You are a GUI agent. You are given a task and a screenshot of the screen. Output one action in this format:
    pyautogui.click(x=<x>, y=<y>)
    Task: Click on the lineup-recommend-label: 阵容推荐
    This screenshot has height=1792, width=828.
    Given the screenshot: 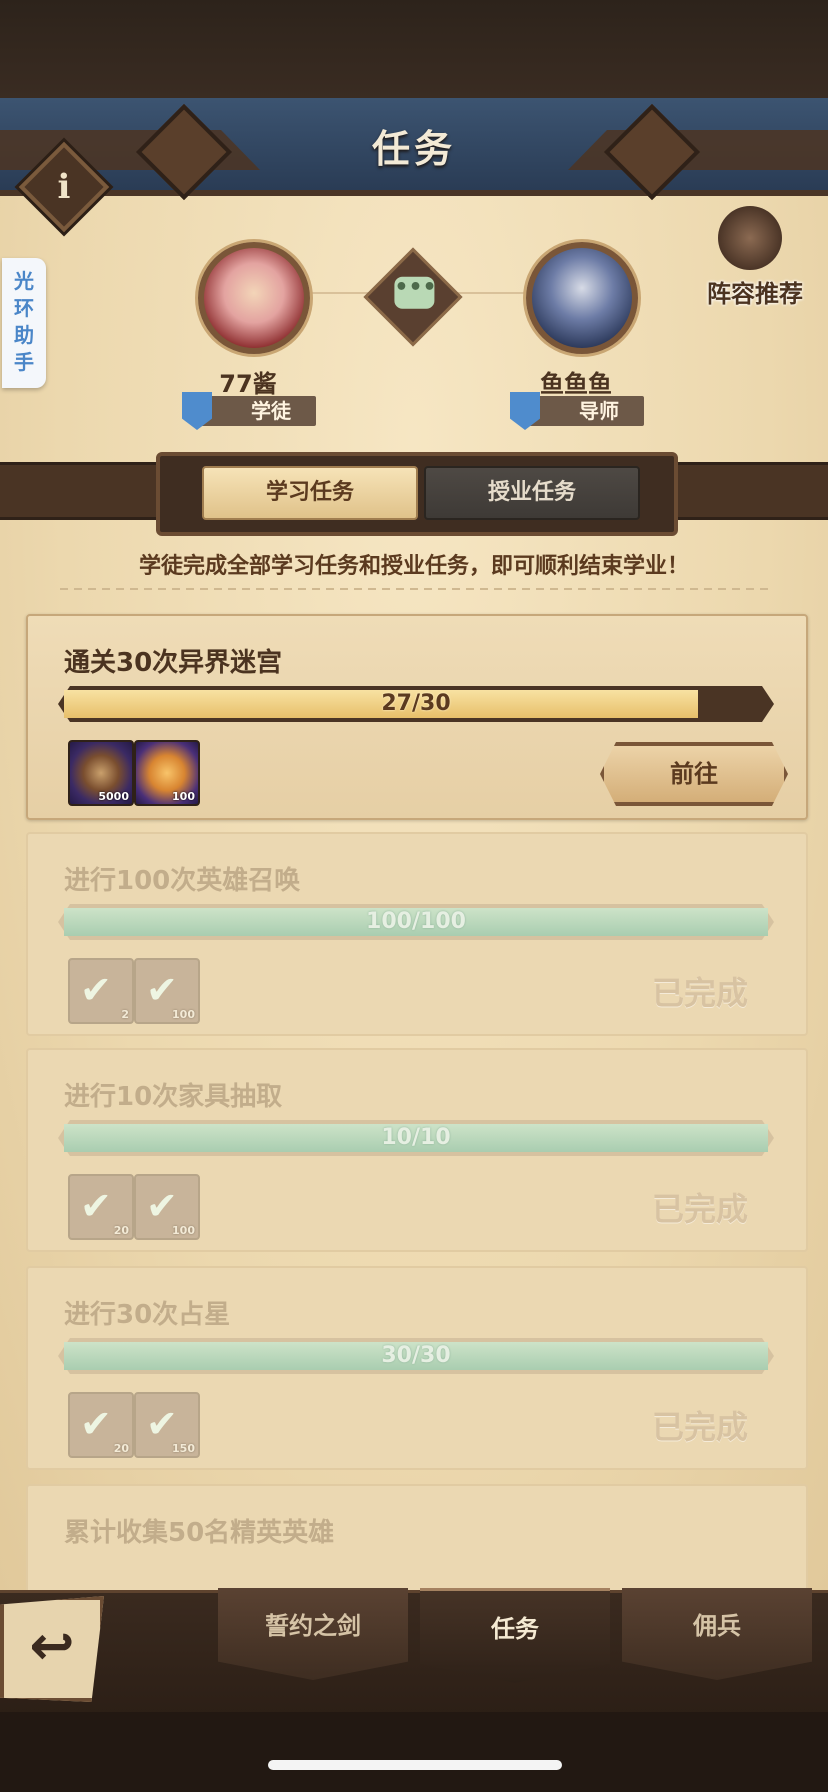 What is the action you would take?
    pyautogui.click(x=755, y=291)
    